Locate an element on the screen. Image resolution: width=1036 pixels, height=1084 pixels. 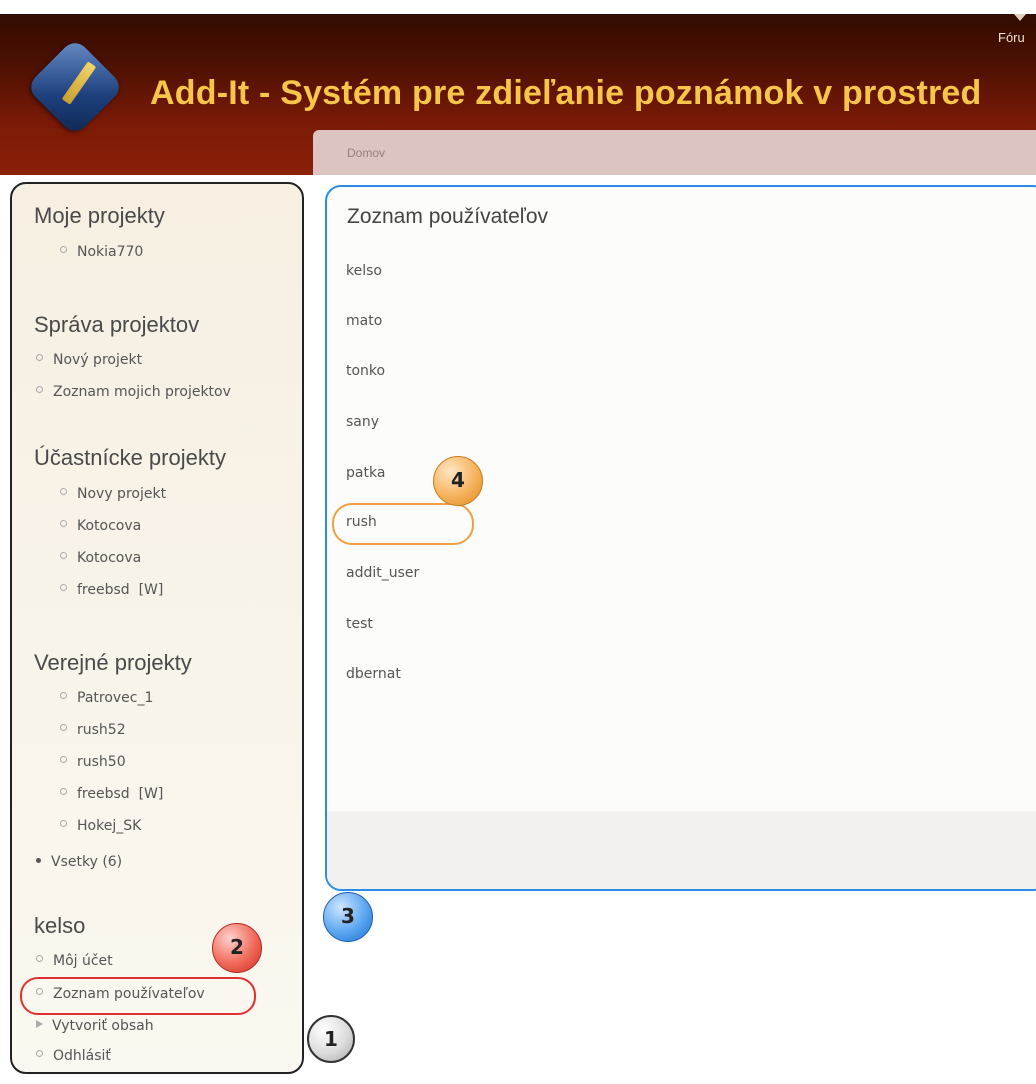
sidebar-title-user: kelso is located at coordinates (60, 925).